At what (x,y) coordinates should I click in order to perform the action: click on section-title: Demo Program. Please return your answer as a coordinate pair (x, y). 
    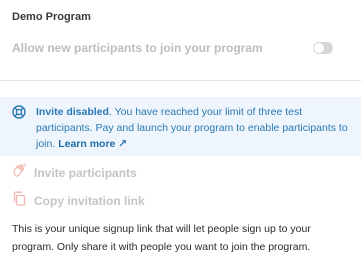
    Looking at the image, I should click on (51, 17).